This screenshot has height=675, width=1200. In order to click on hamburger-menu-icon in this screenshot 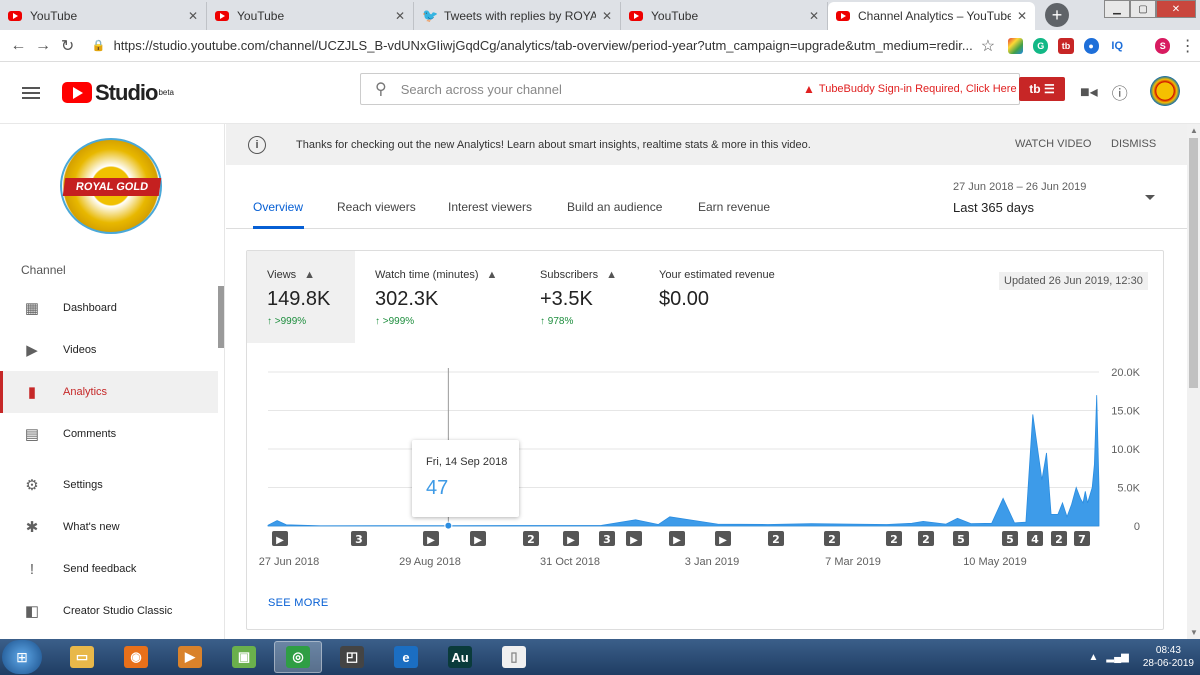, I will do `click(31, 93)`.